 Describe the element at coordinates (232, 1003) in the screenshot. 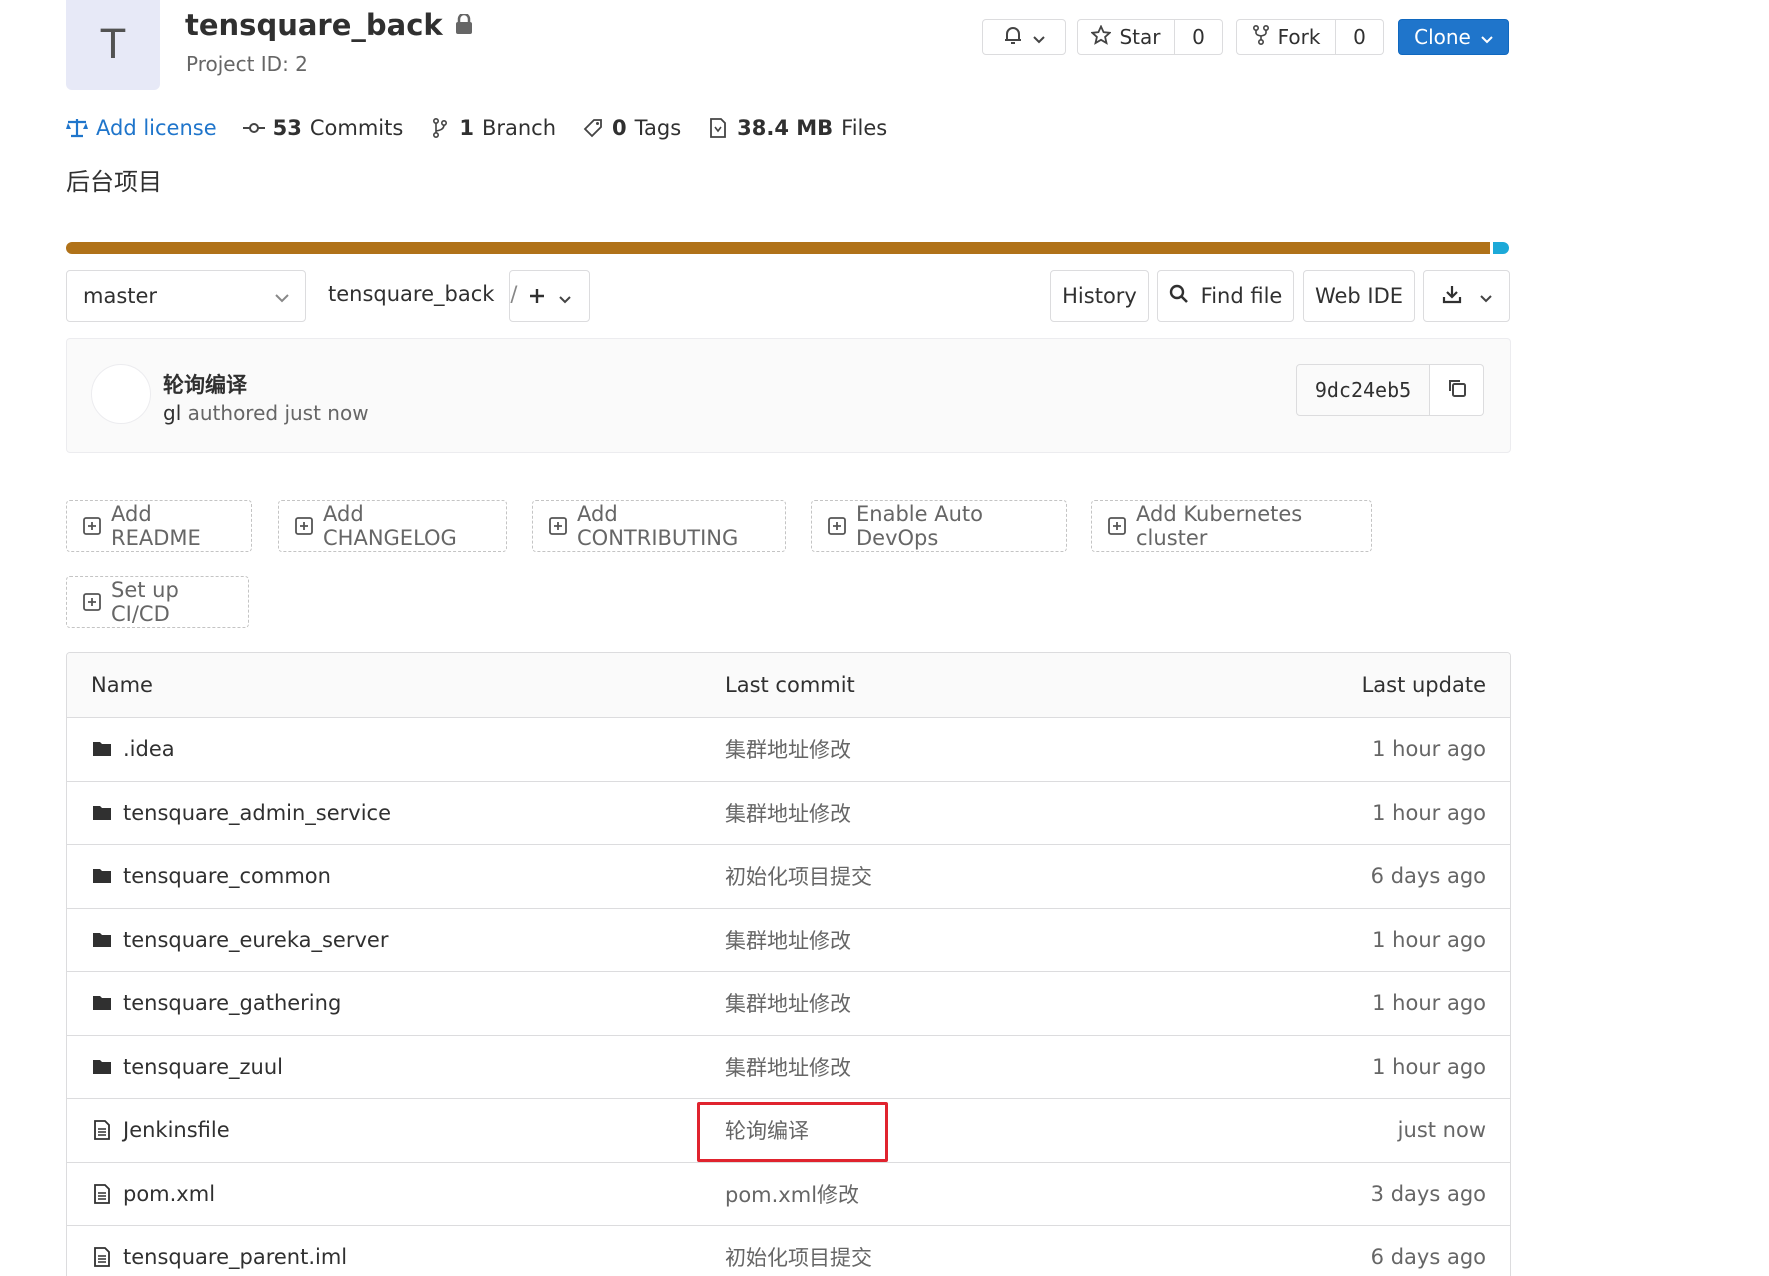

I see `file-name: tensquare_gathering` at that location.